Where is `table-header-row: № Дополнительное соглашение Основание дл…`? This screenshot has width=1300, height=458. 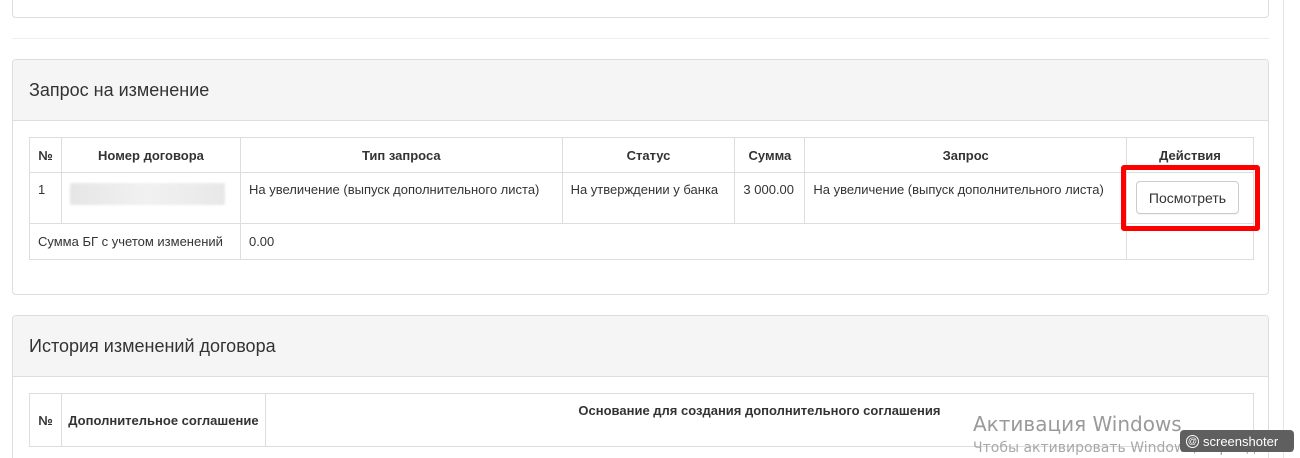 table-header-row: № Дополнительное соглашение Основание дл… is located at coordinates (642, 420).